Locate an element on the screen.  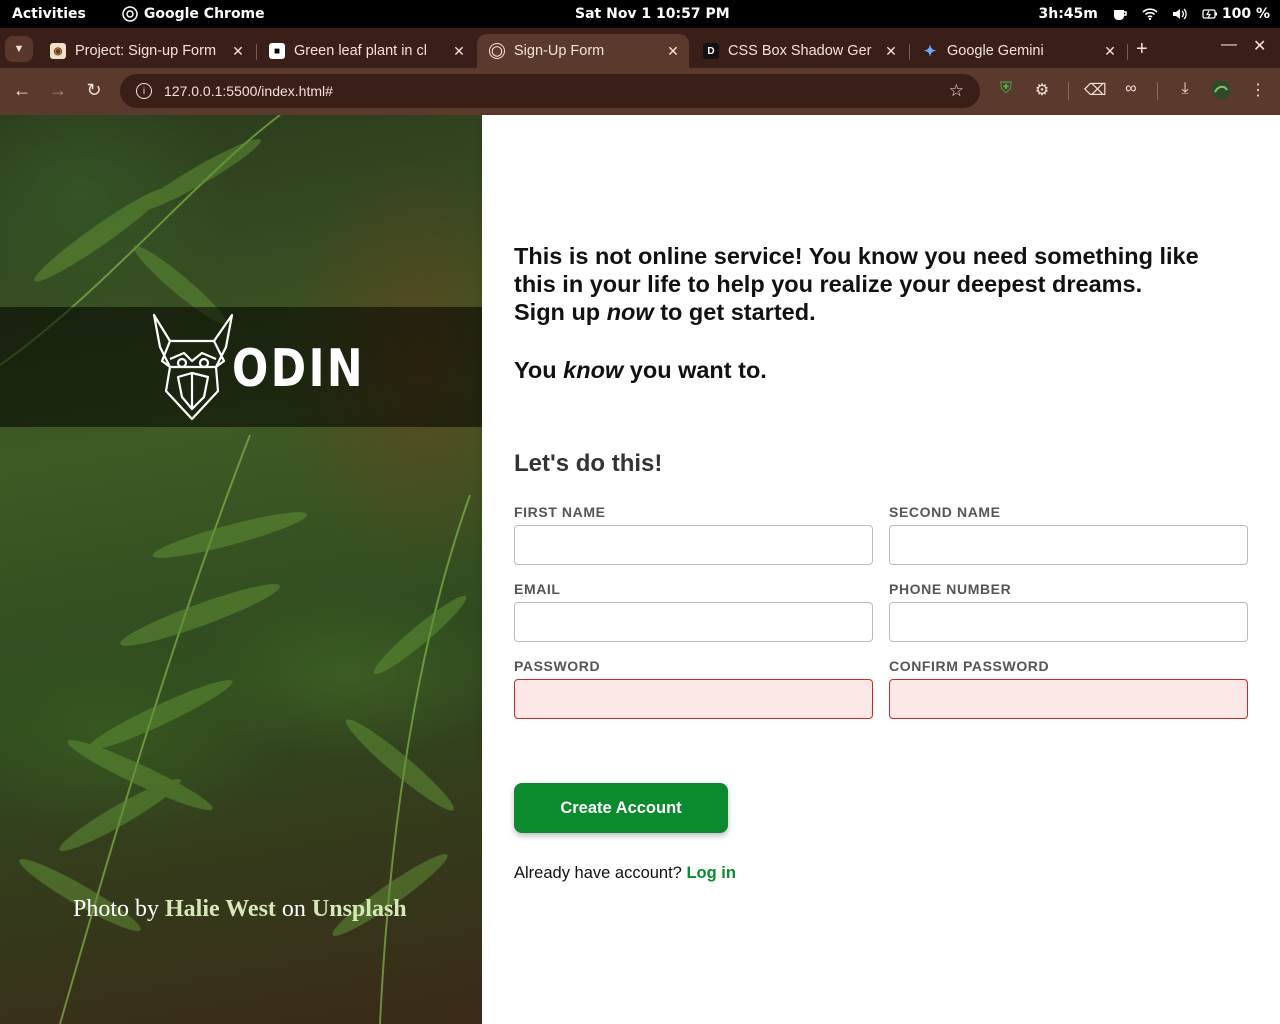
tab-title: Project: Sign-up Form is located at coordinates (146, 51).